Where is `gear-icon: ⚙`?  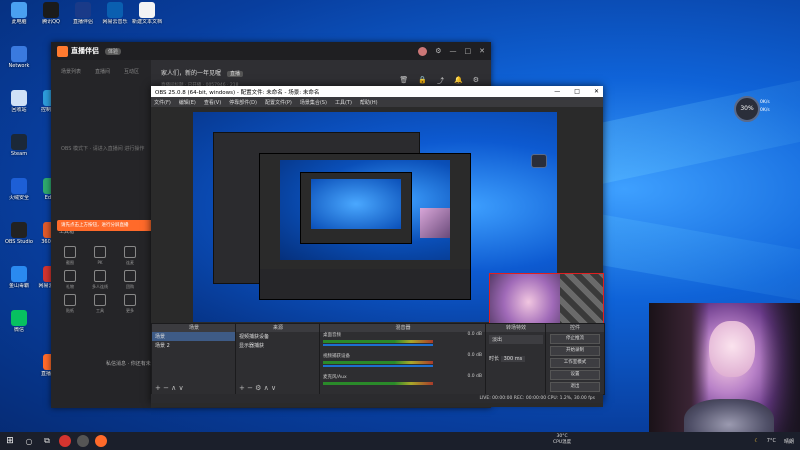
gear-icon: ⚙ is located at coordinates (476, 81).